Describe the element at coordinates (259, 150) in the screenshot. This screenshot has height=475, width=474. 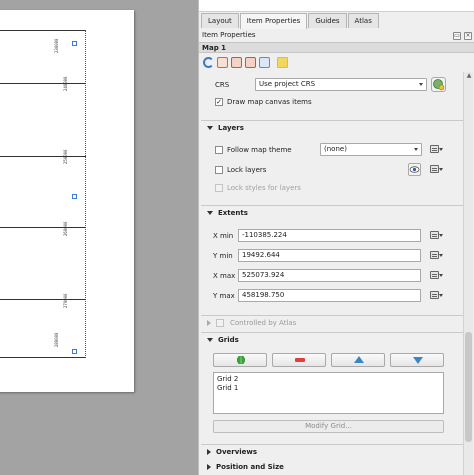
I see `follow-theme-label: Follow map theme` at that location.